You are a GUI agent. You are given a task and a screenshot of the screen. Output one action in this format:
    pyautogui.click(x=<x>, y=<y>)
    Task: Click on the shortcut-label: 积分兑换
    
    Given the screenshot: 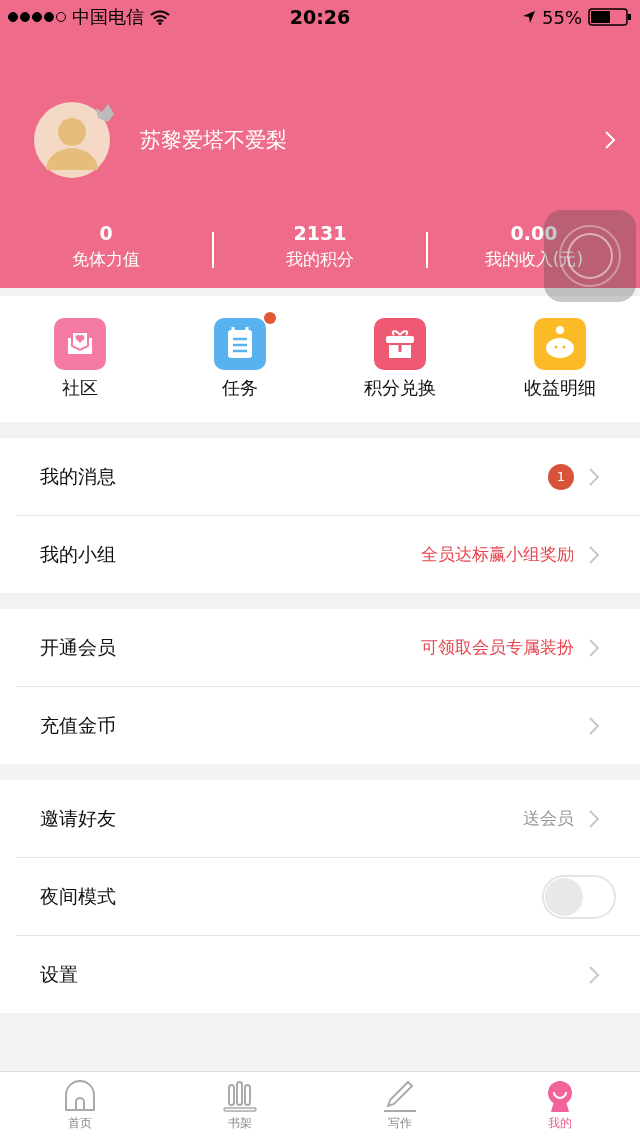 What is the action you would take?
    pyautogui.click(x=400, y=388)
    